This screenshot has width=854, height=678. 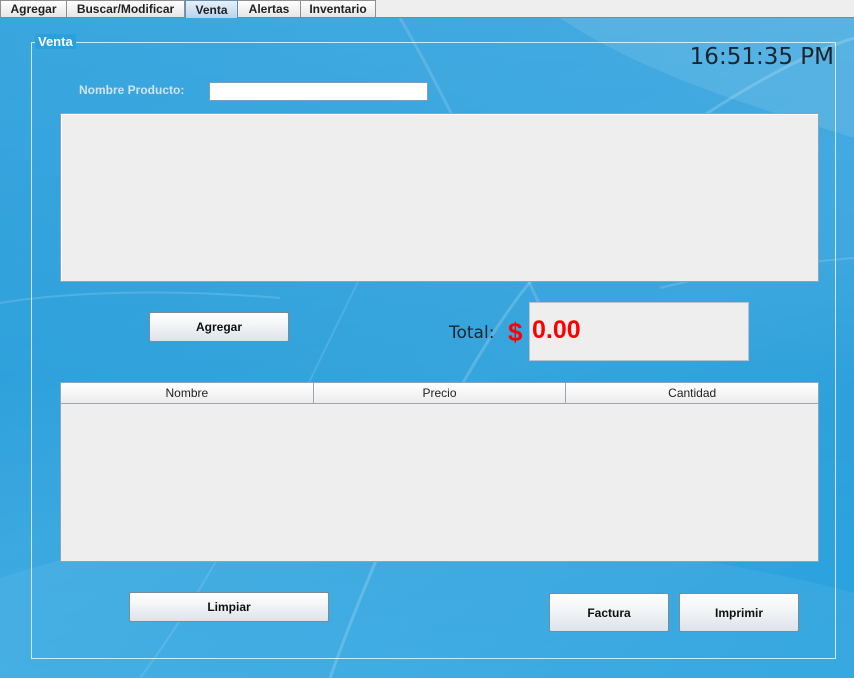 I want to click on tab-agregar: Agregar, so click(x=33, y=8).